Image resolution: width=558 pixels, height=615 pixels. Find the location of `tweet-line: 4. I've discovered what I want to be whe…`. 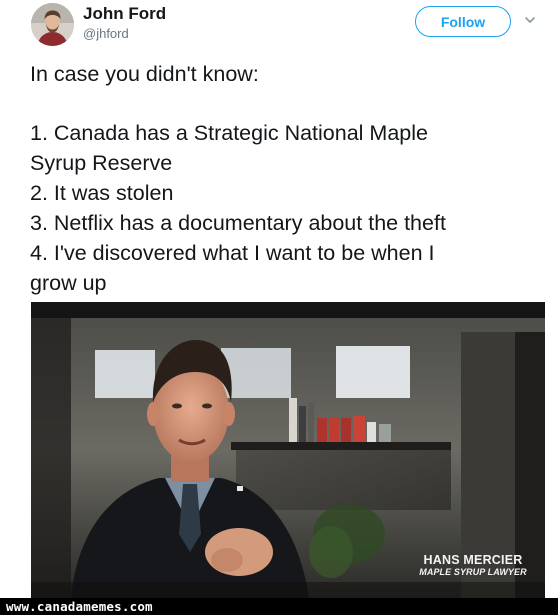

tweet-line: 4. I've discovered what I want to be whe… is located at coordinates (232, 253).